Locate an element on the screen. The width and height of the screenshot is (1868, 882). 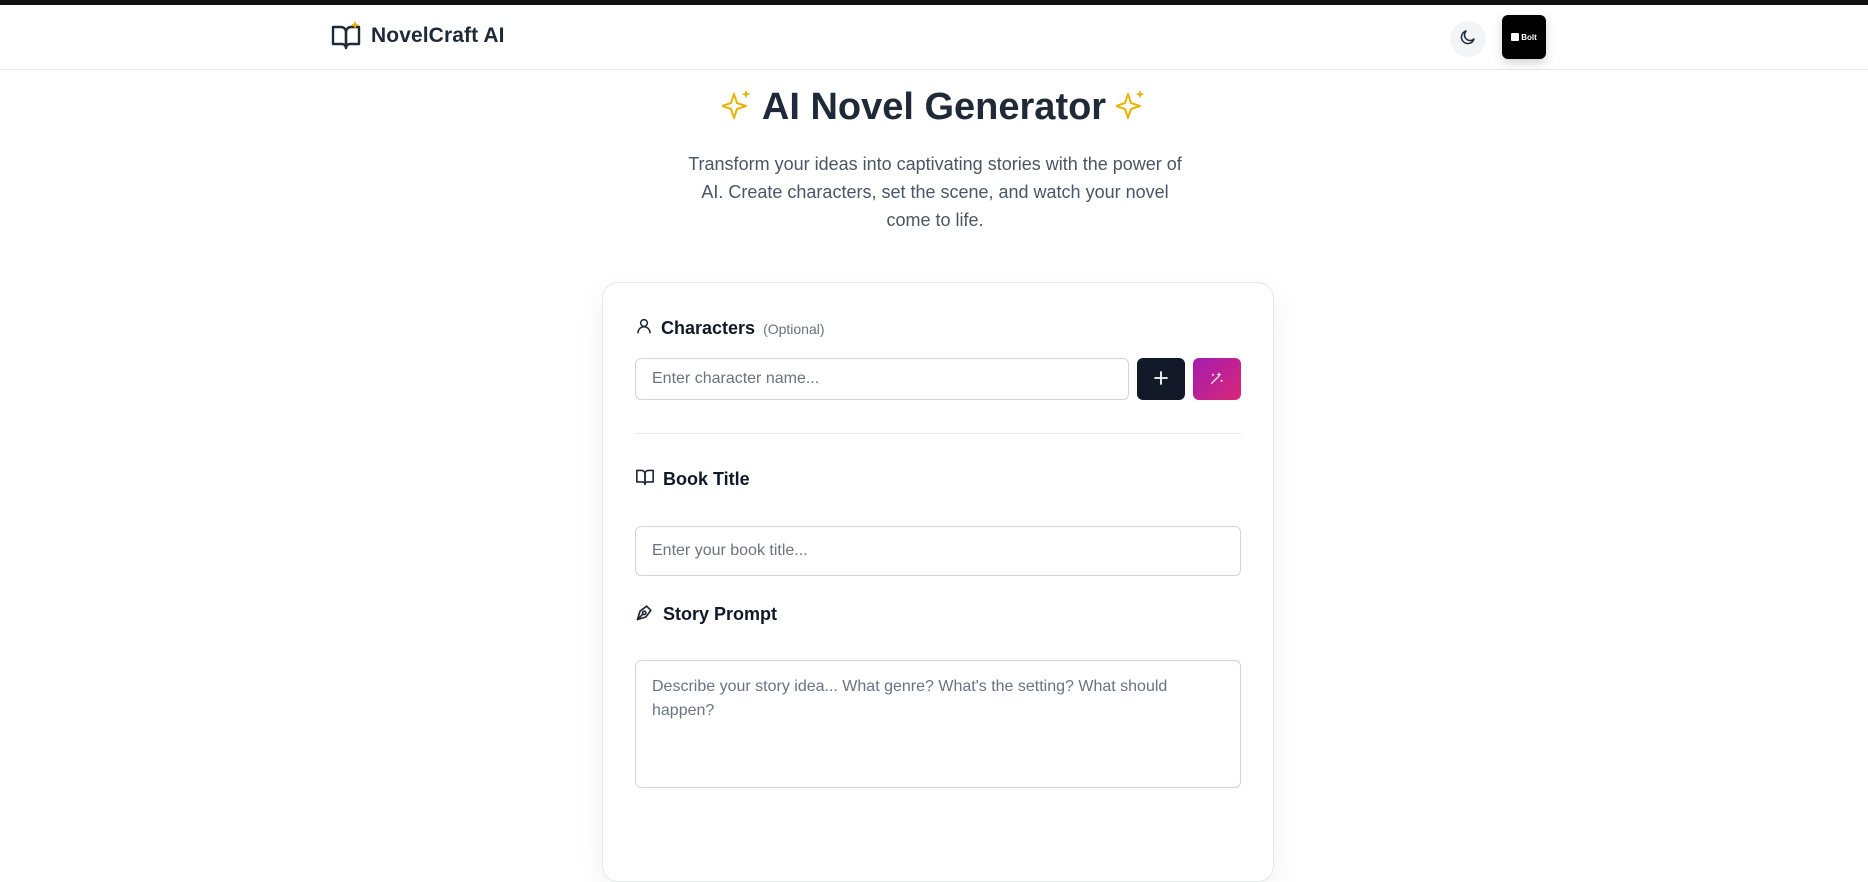
plus-icon is located at coordinates (1161, 379).